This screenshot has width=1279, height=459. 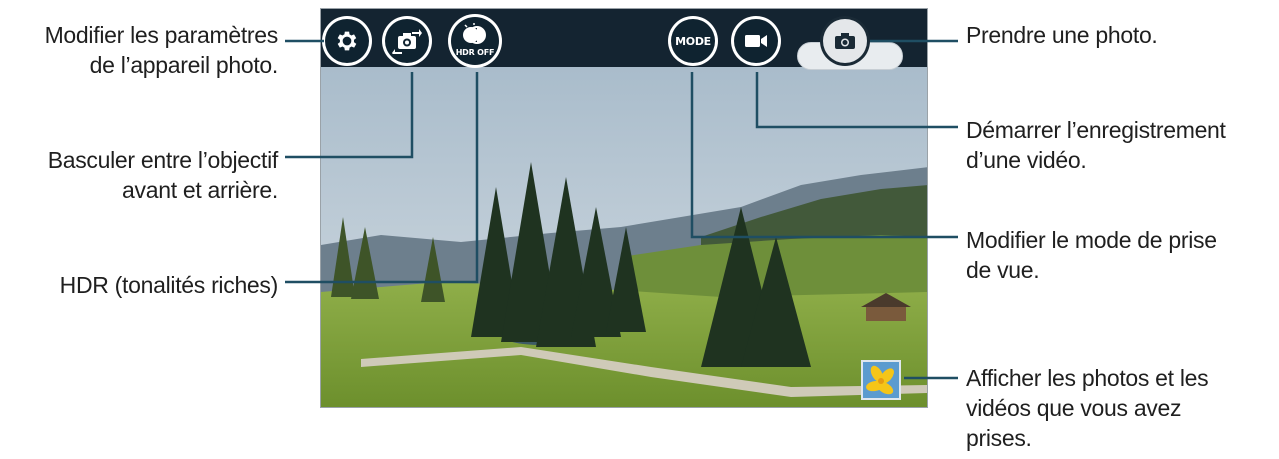 What do you see at coordinates (382, 178) in the screenshot?
I see `connector-hdr` at bounding box center [382, 178].